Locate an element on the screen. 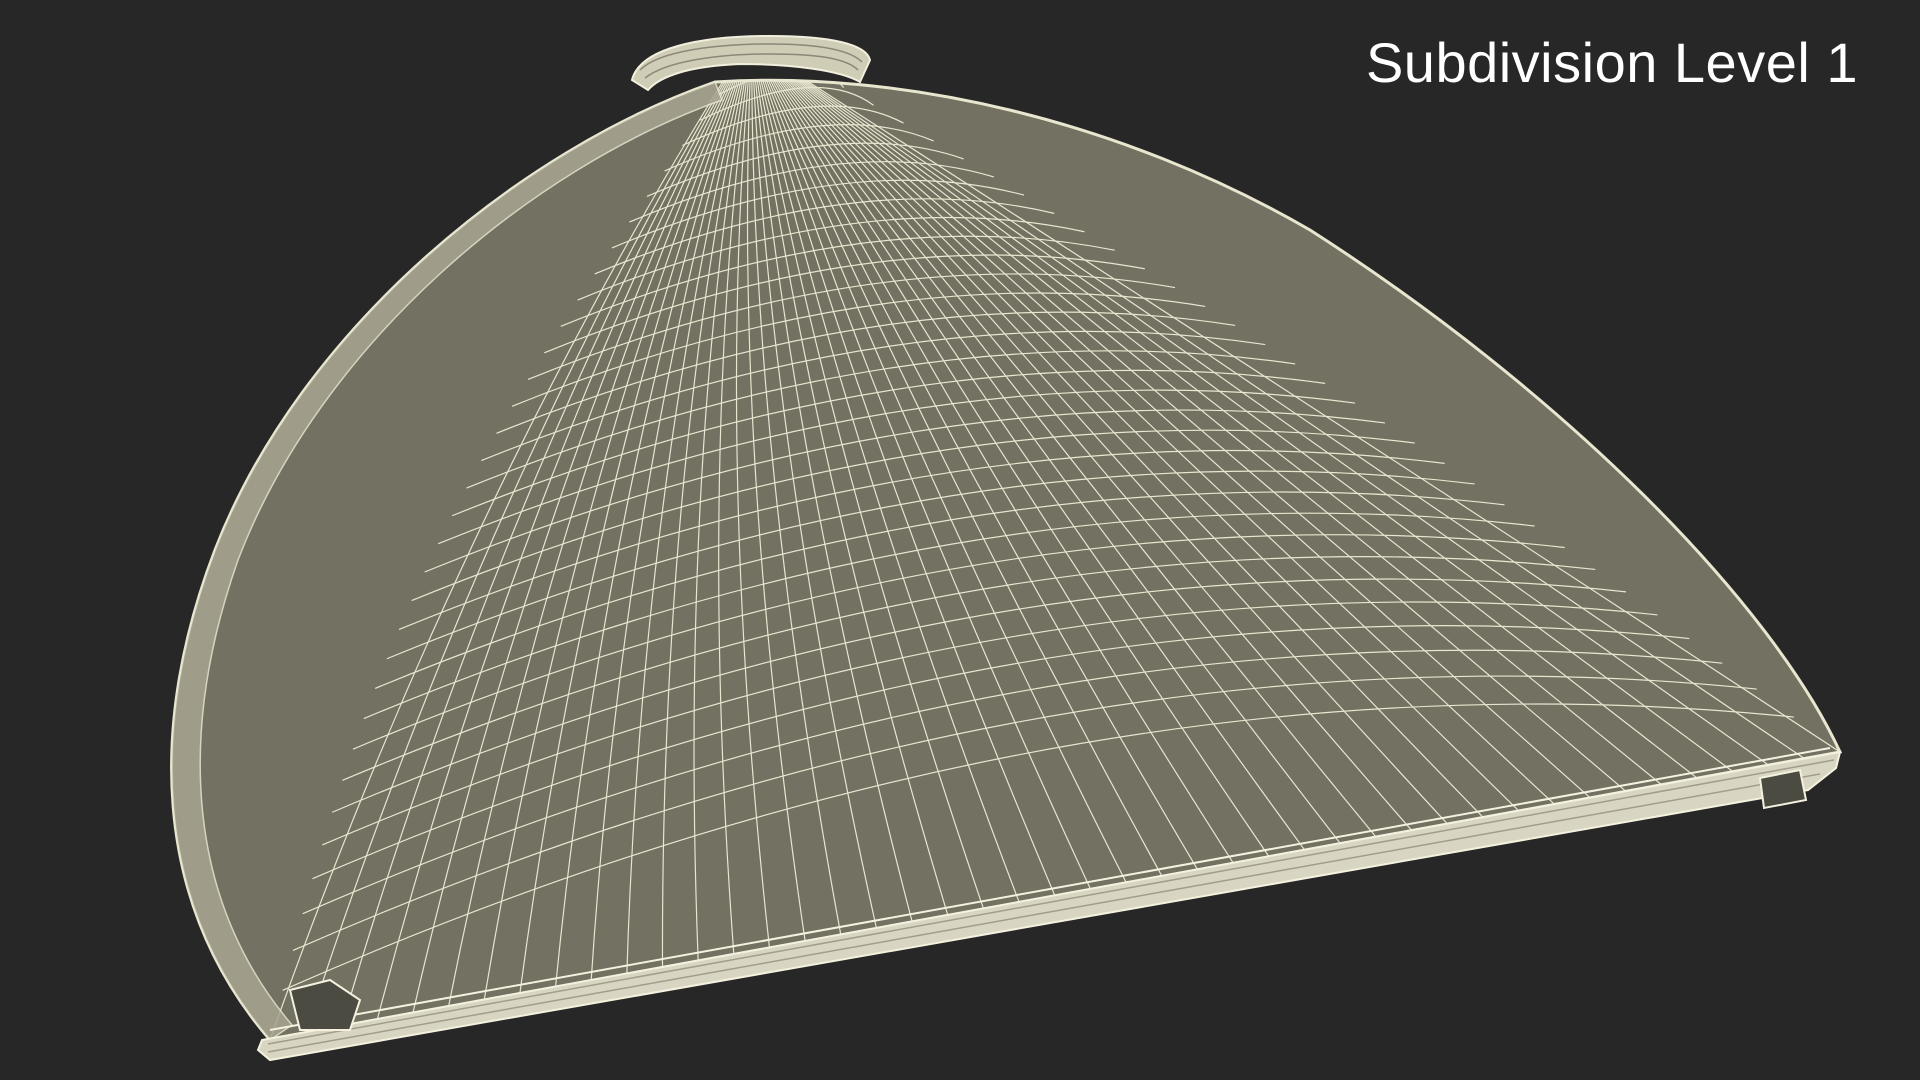  subdivision-level-label: Subdivision Level 1 is located at coordinates (1611, 62).